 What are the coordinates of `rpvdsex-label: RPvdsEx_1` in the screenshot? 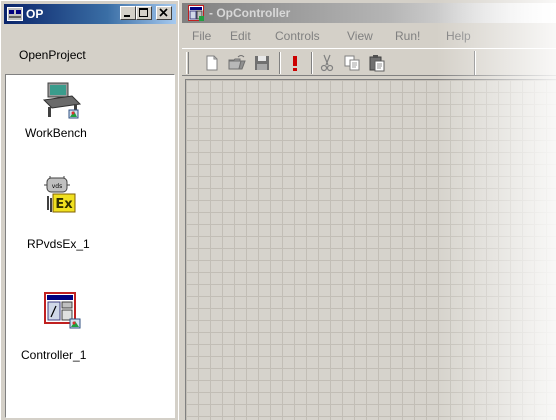 It's located at (58, 244).